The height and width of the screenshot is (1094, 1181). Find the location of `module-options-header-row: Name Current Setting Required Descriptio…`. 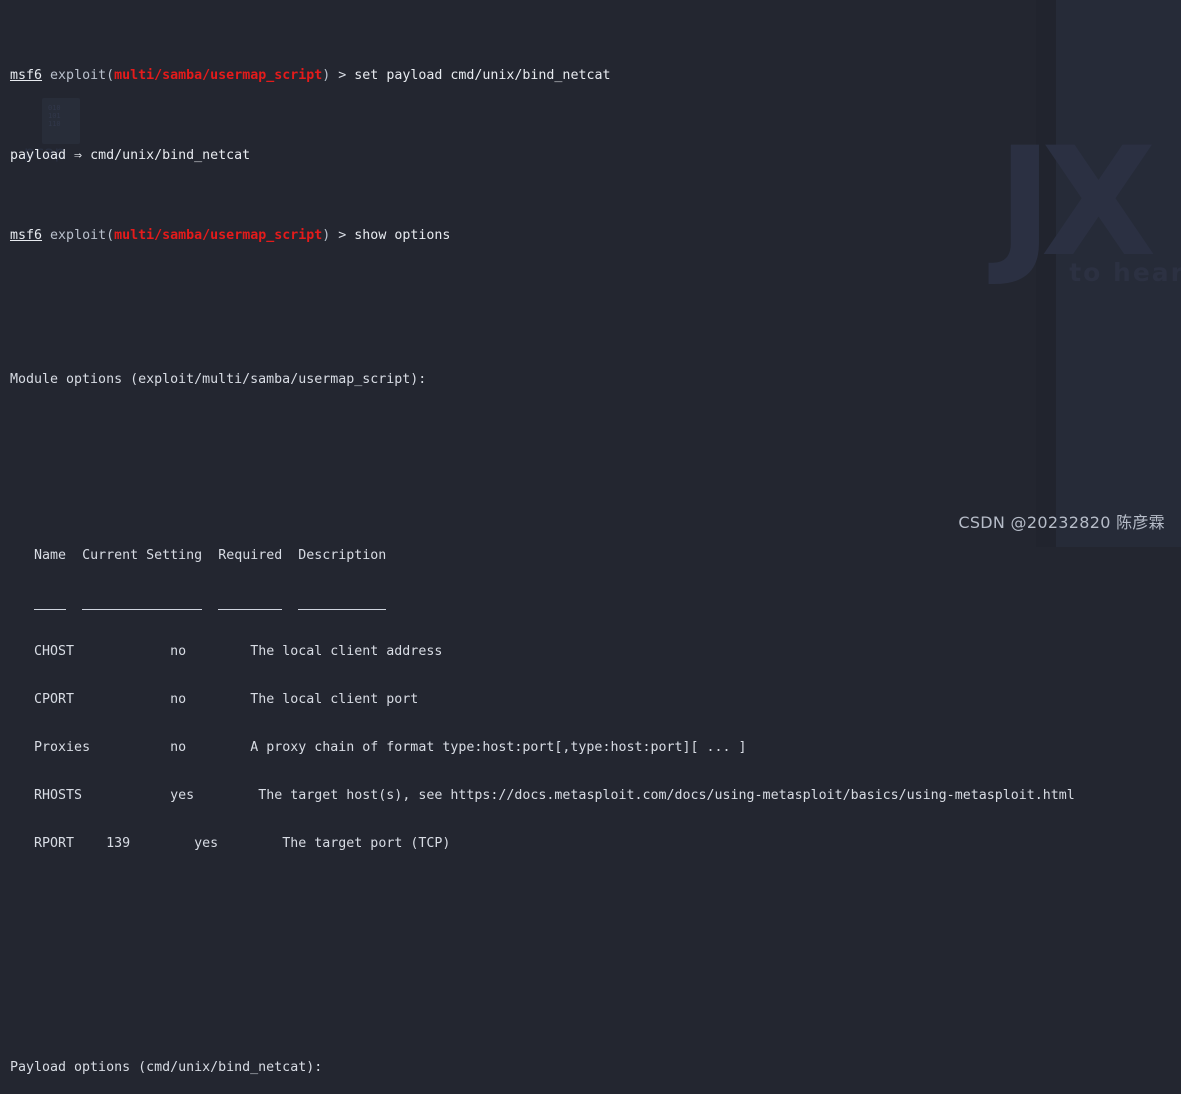

module-options-header-row: Name Current Setting Required Descriptio… is located at coordinates (595, 556).